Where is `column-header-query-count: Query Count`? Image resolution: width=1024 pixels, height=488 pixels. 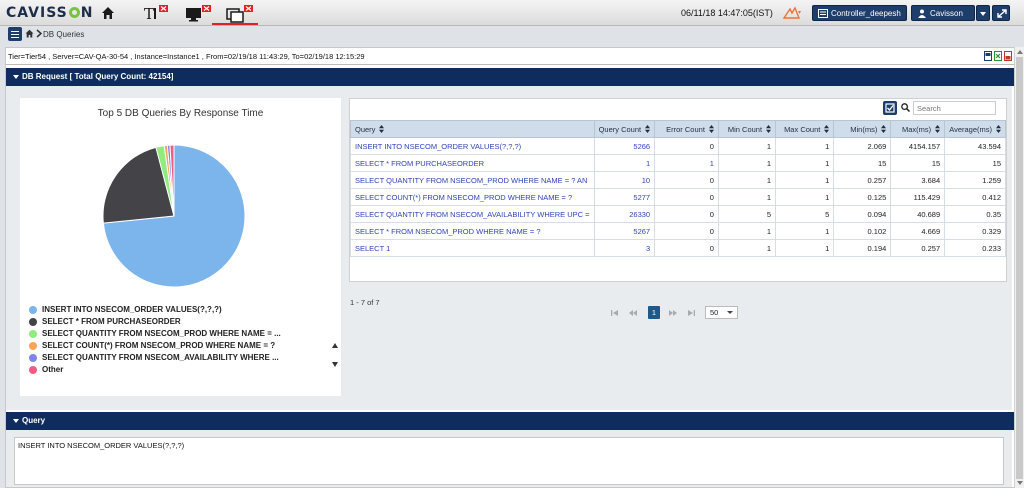
column-header-query-count: Query Count is located at coordinates (624, 129).